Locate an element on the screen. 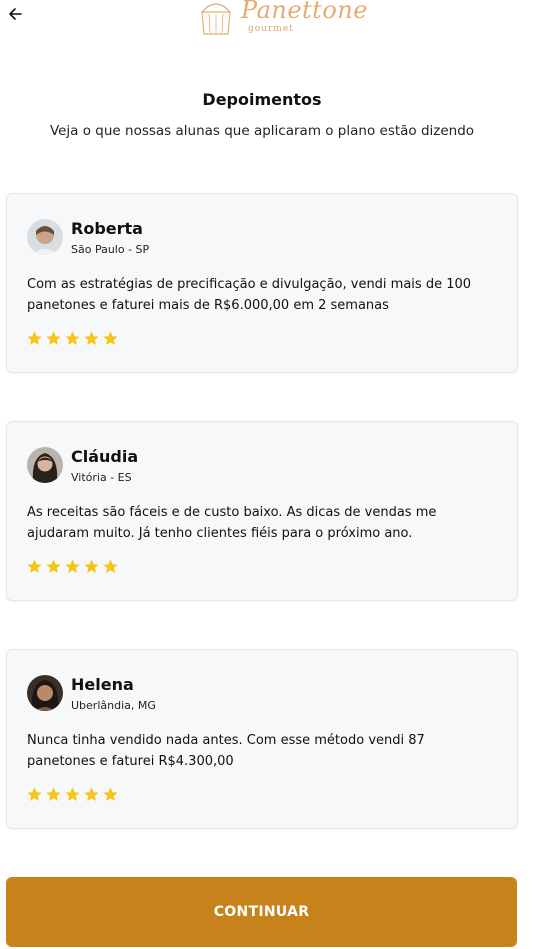  testimonial-location: São Paulo - SP is located at coordinates (110, 249).